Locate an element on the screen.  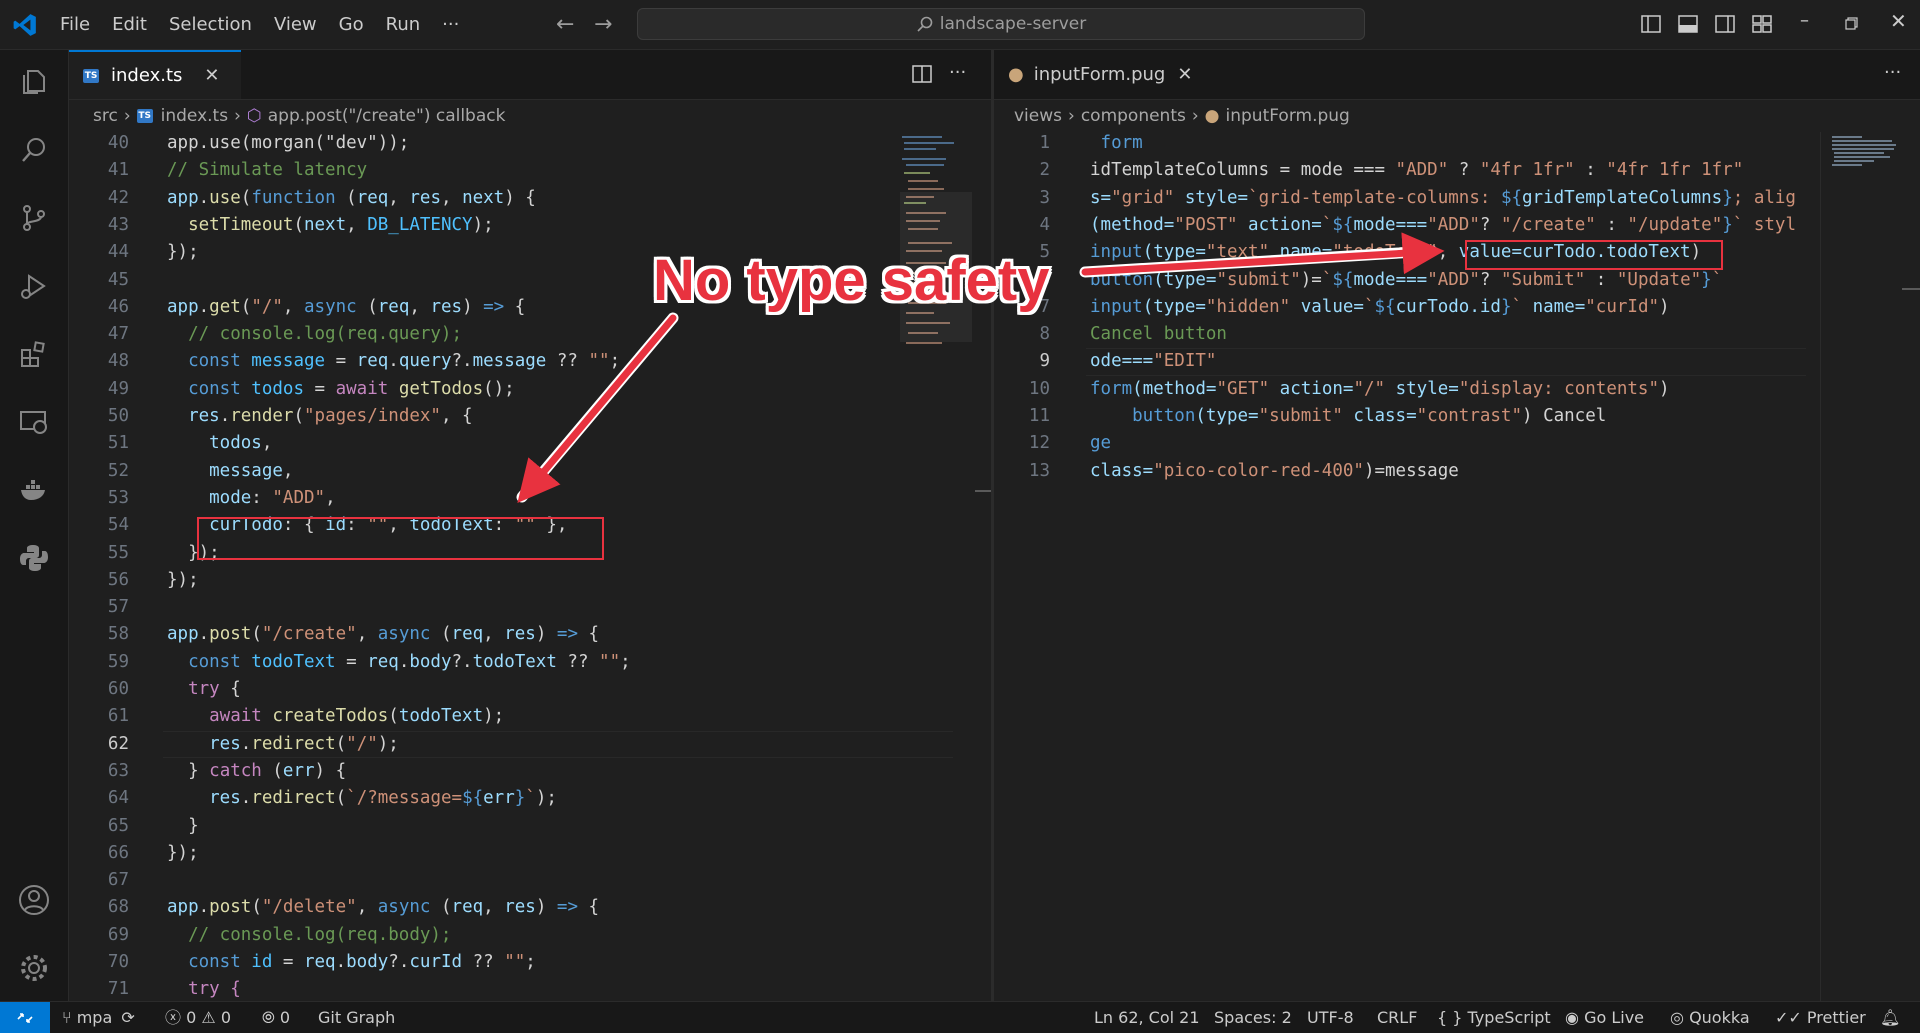
git-graph-button: Git Graph is located at coordinates (356, 1017).